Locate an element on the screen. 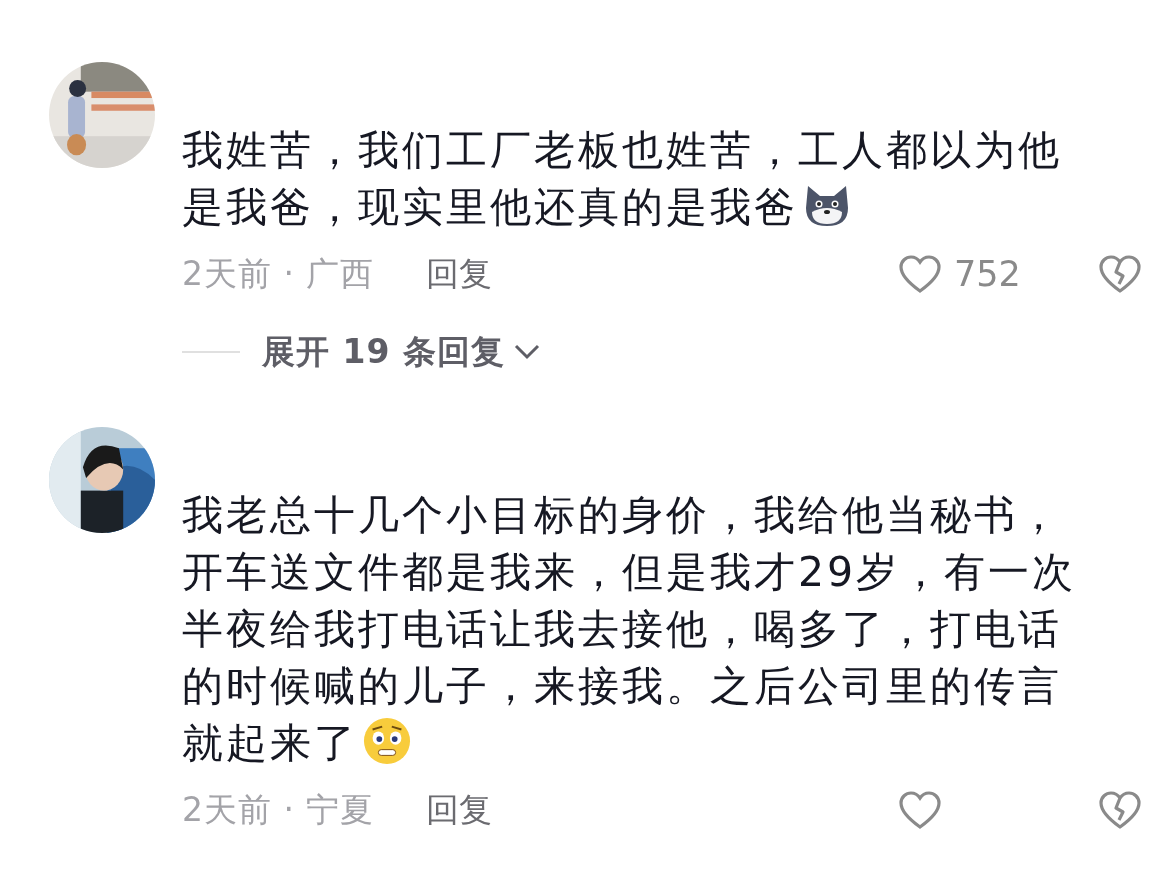 The width and height of the screenshot is (1170, 881). comment-text-line: 开车送文件都是我来，但是我才29岁，有一次 is located at coordinates (630, 572).